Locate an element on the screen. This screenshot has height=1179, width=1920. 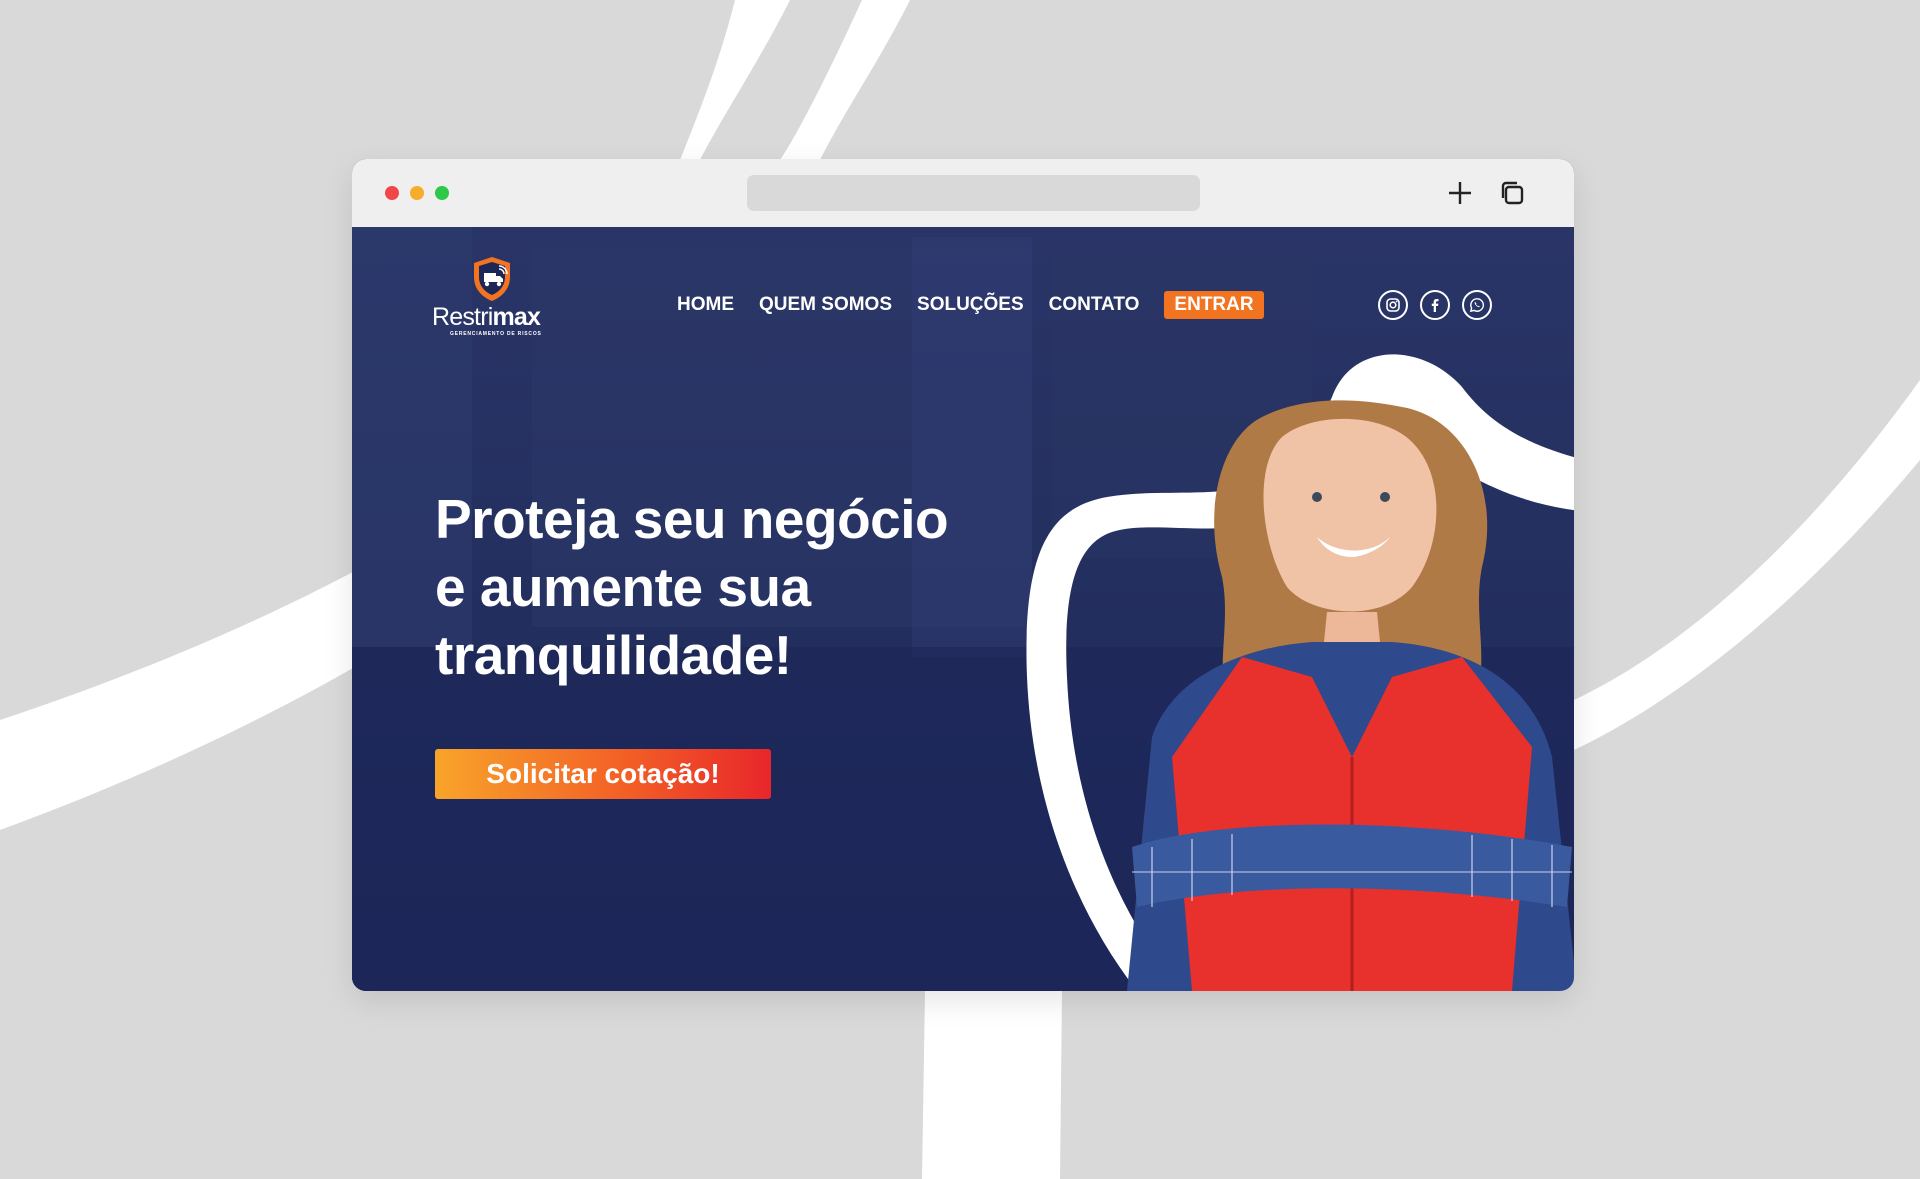
facebook-icon is located at coordinates (1435, 305).